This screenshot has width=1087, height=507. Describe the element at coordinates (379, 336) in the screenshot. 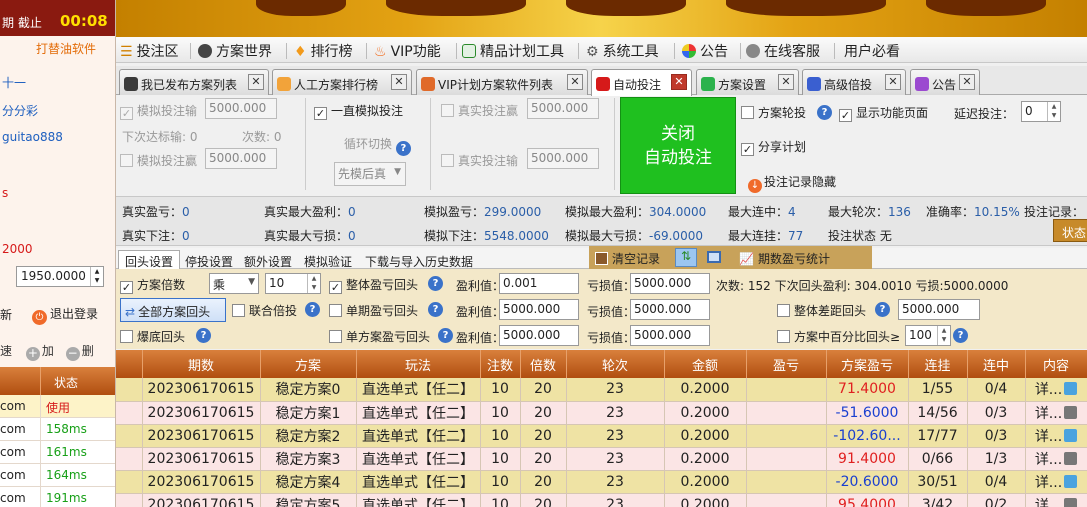

I see `plan-single-back-check: 单方案盈亏回头` at that location.